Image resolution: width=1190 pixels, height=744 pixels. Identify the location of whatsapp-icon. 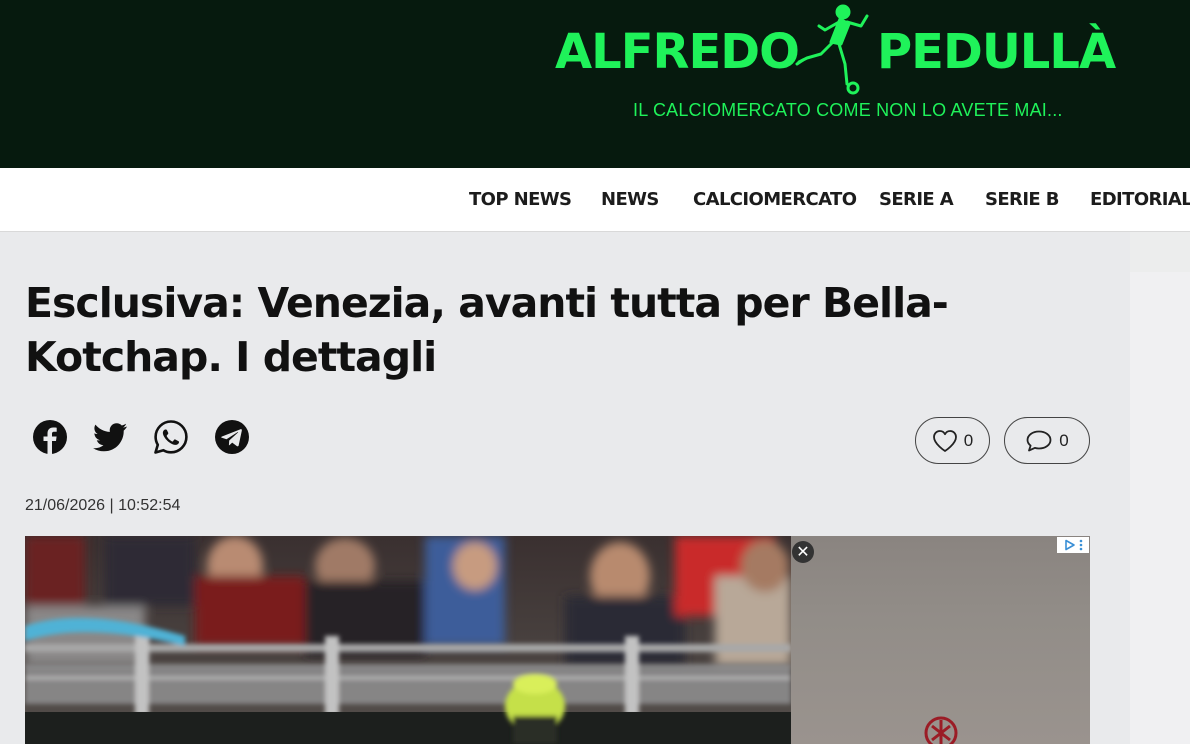
(171, 437).